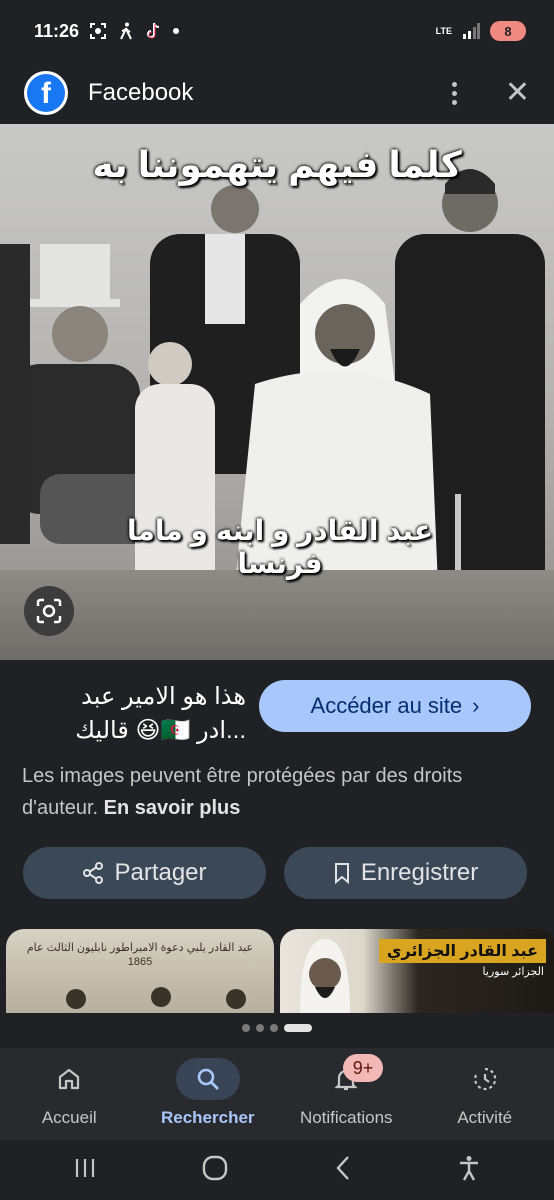  What do you see at coordinates (93, 873) in the screenshot?
I see `share-icon` at bounding box center [93, 873].